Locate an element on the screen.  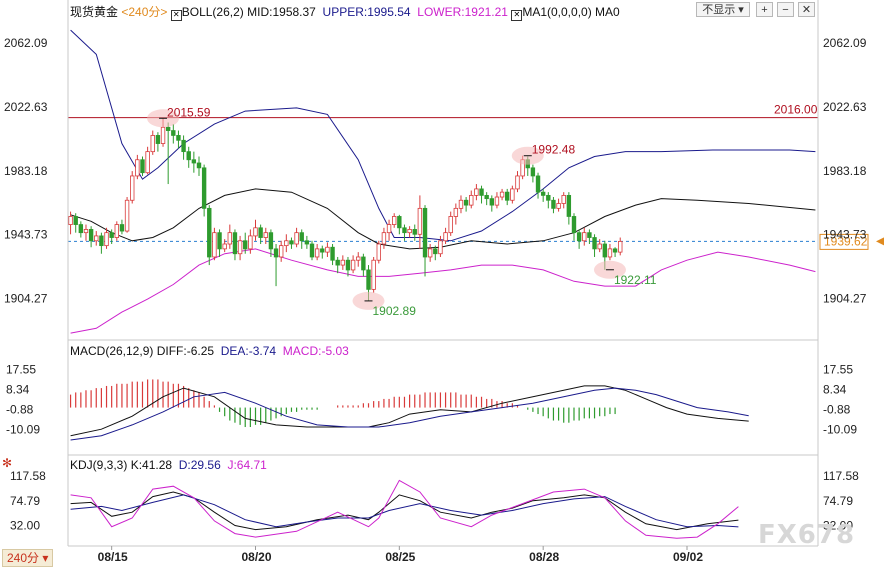
kdj-tick-left: 117.58 is located at coordinates (28, 476).